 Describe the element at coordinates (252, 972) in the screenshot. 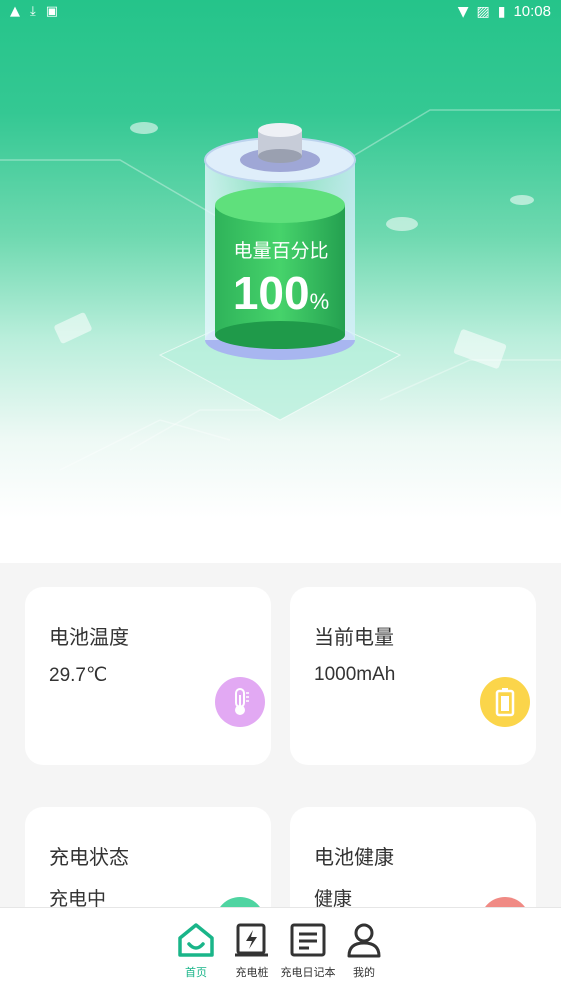

I see `nav-label-charging-station: 充电桩` at that location.